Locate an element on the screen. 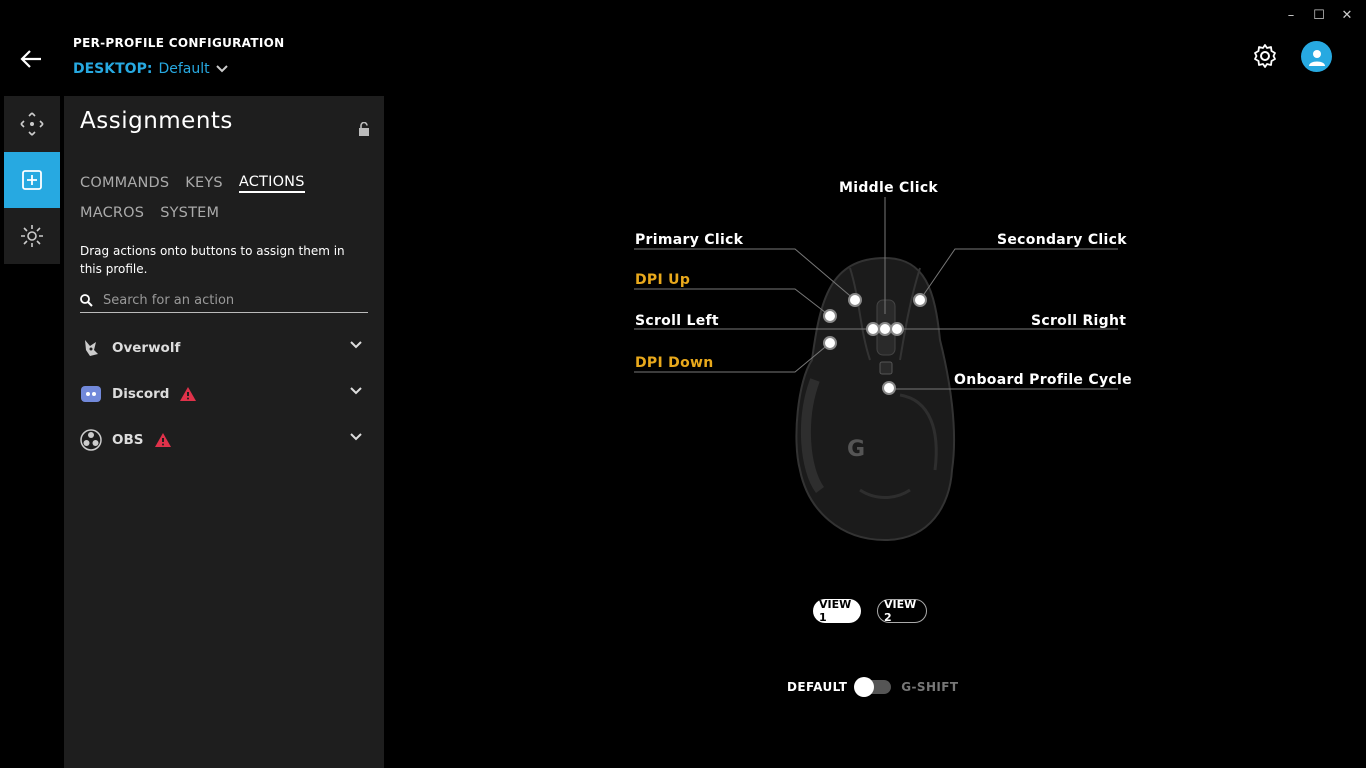 This screenshot has height=768, width=1366. view-switcher: VIEW 1 VIEW 2 is located at coordinates (870, 611).